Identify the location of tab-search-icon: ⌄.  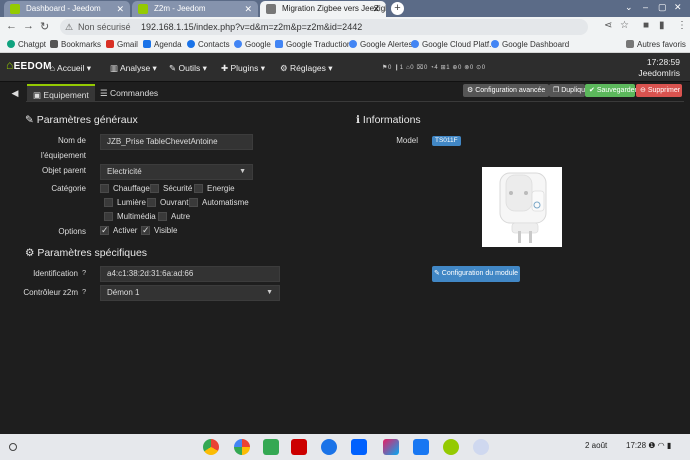
(629, 7).